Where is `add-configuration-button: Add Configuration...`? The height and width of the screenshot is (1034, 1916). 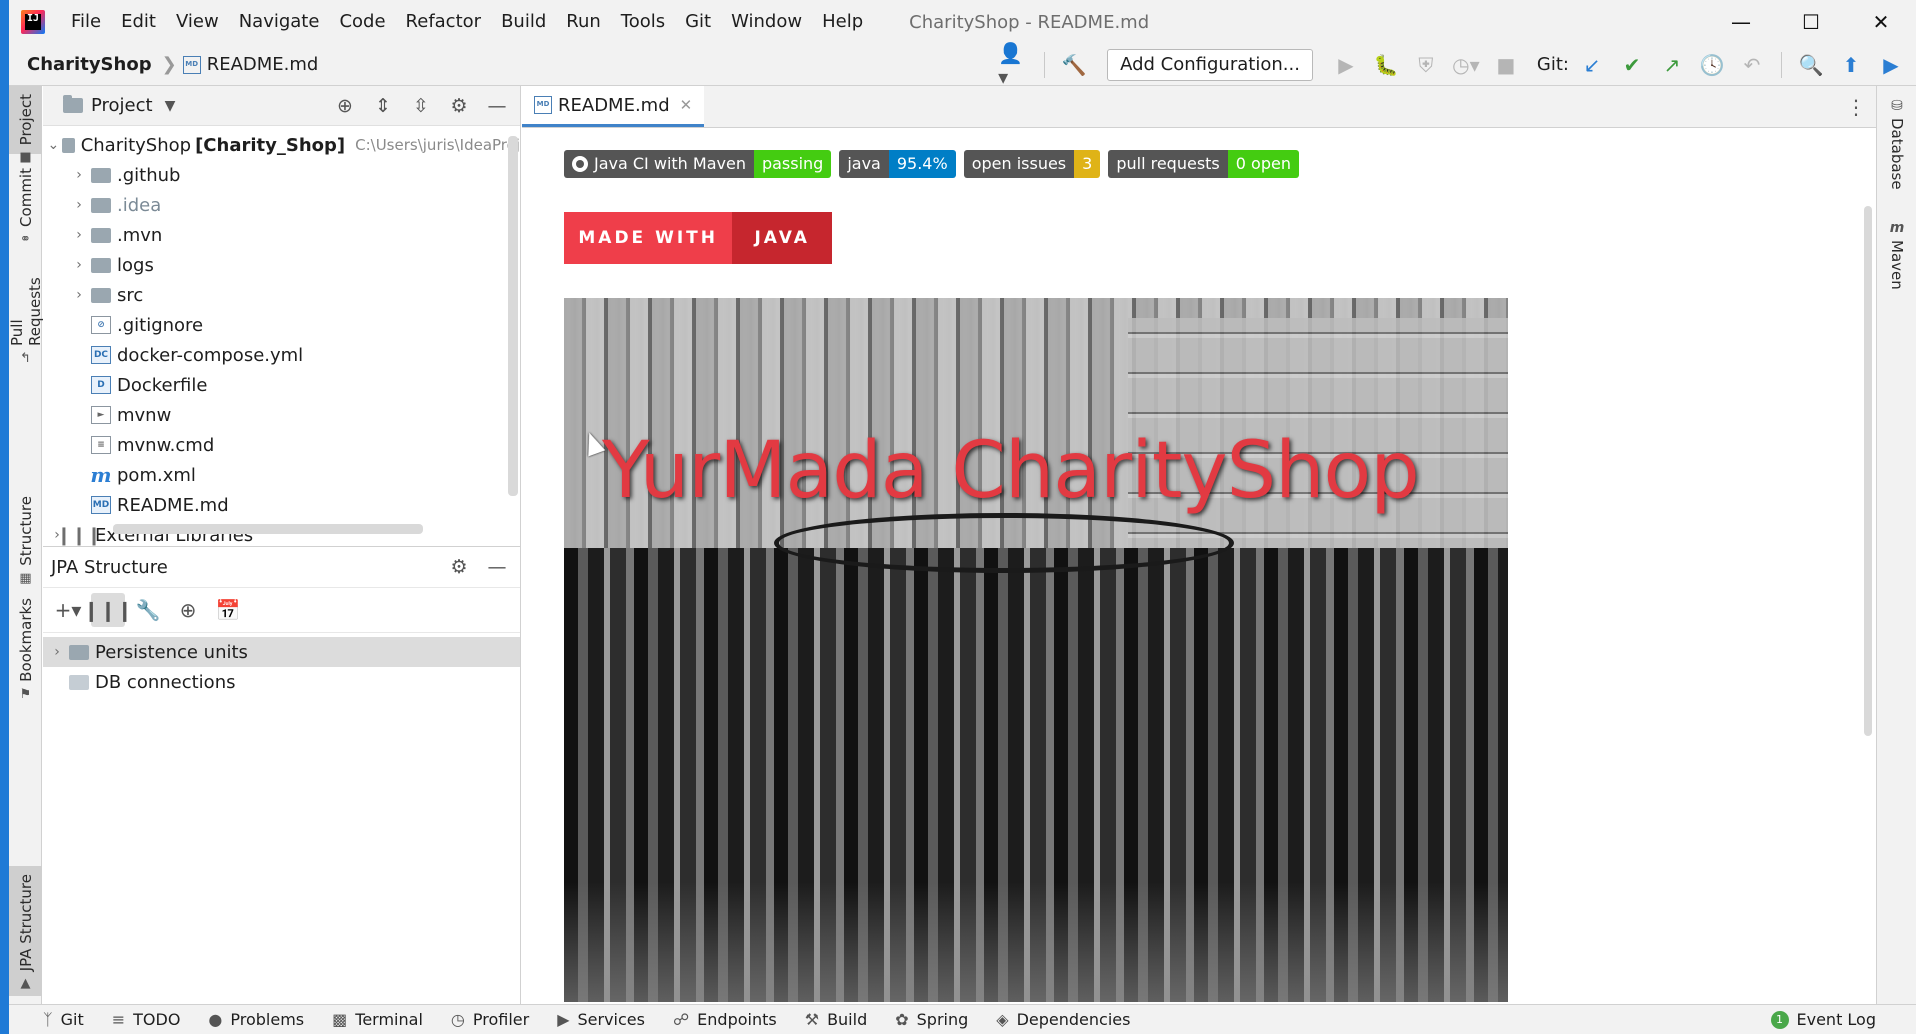 add-configuration-button: Add Configuration... is located at coordinates (1210, 64).